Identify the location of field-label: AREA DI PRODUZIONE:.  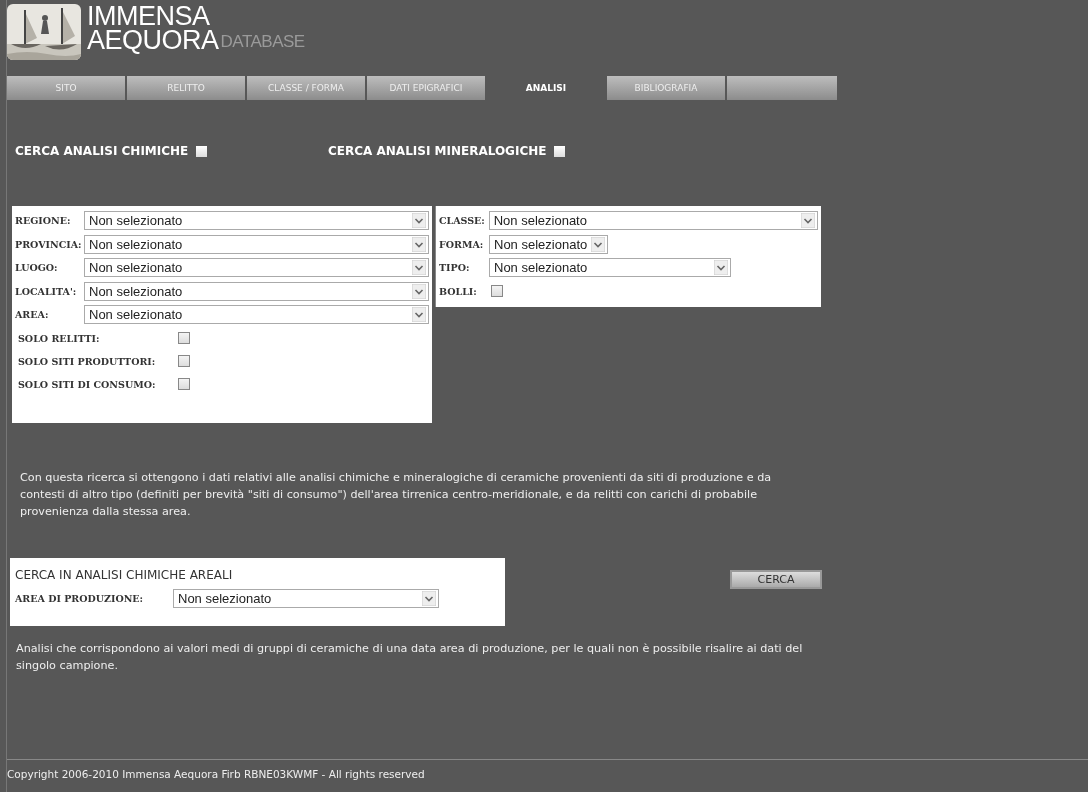
(80, 598).